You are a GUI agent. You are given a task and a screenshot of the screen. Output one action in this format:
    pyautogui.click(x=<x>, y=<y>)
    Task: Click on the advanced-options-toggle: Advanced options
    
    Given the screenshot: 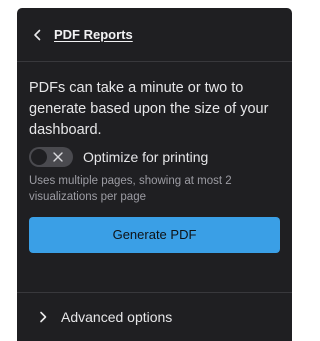 What is the action you would take?
    pyautogui.click(x=154, y=317)
    